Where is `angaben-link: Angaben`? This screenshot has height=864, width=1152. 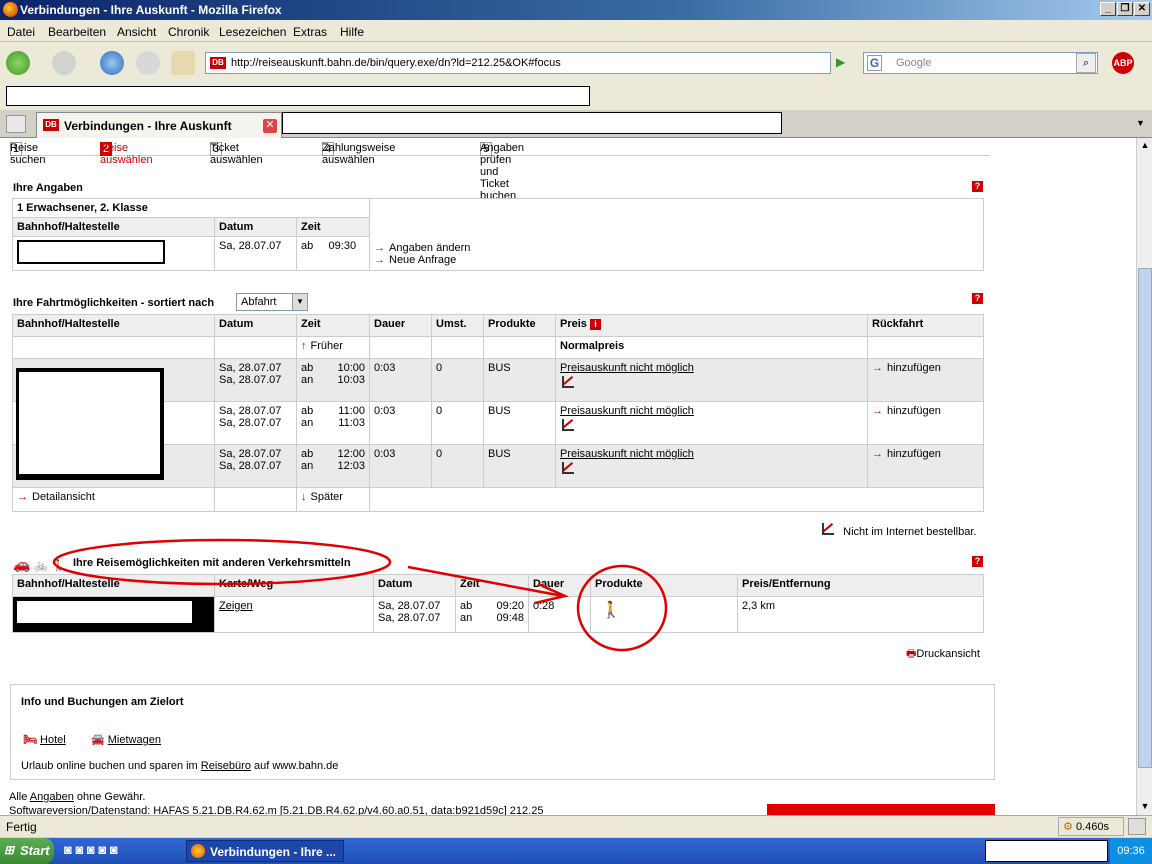
angaben-link: Angaben is located at coordinates (52, 797).